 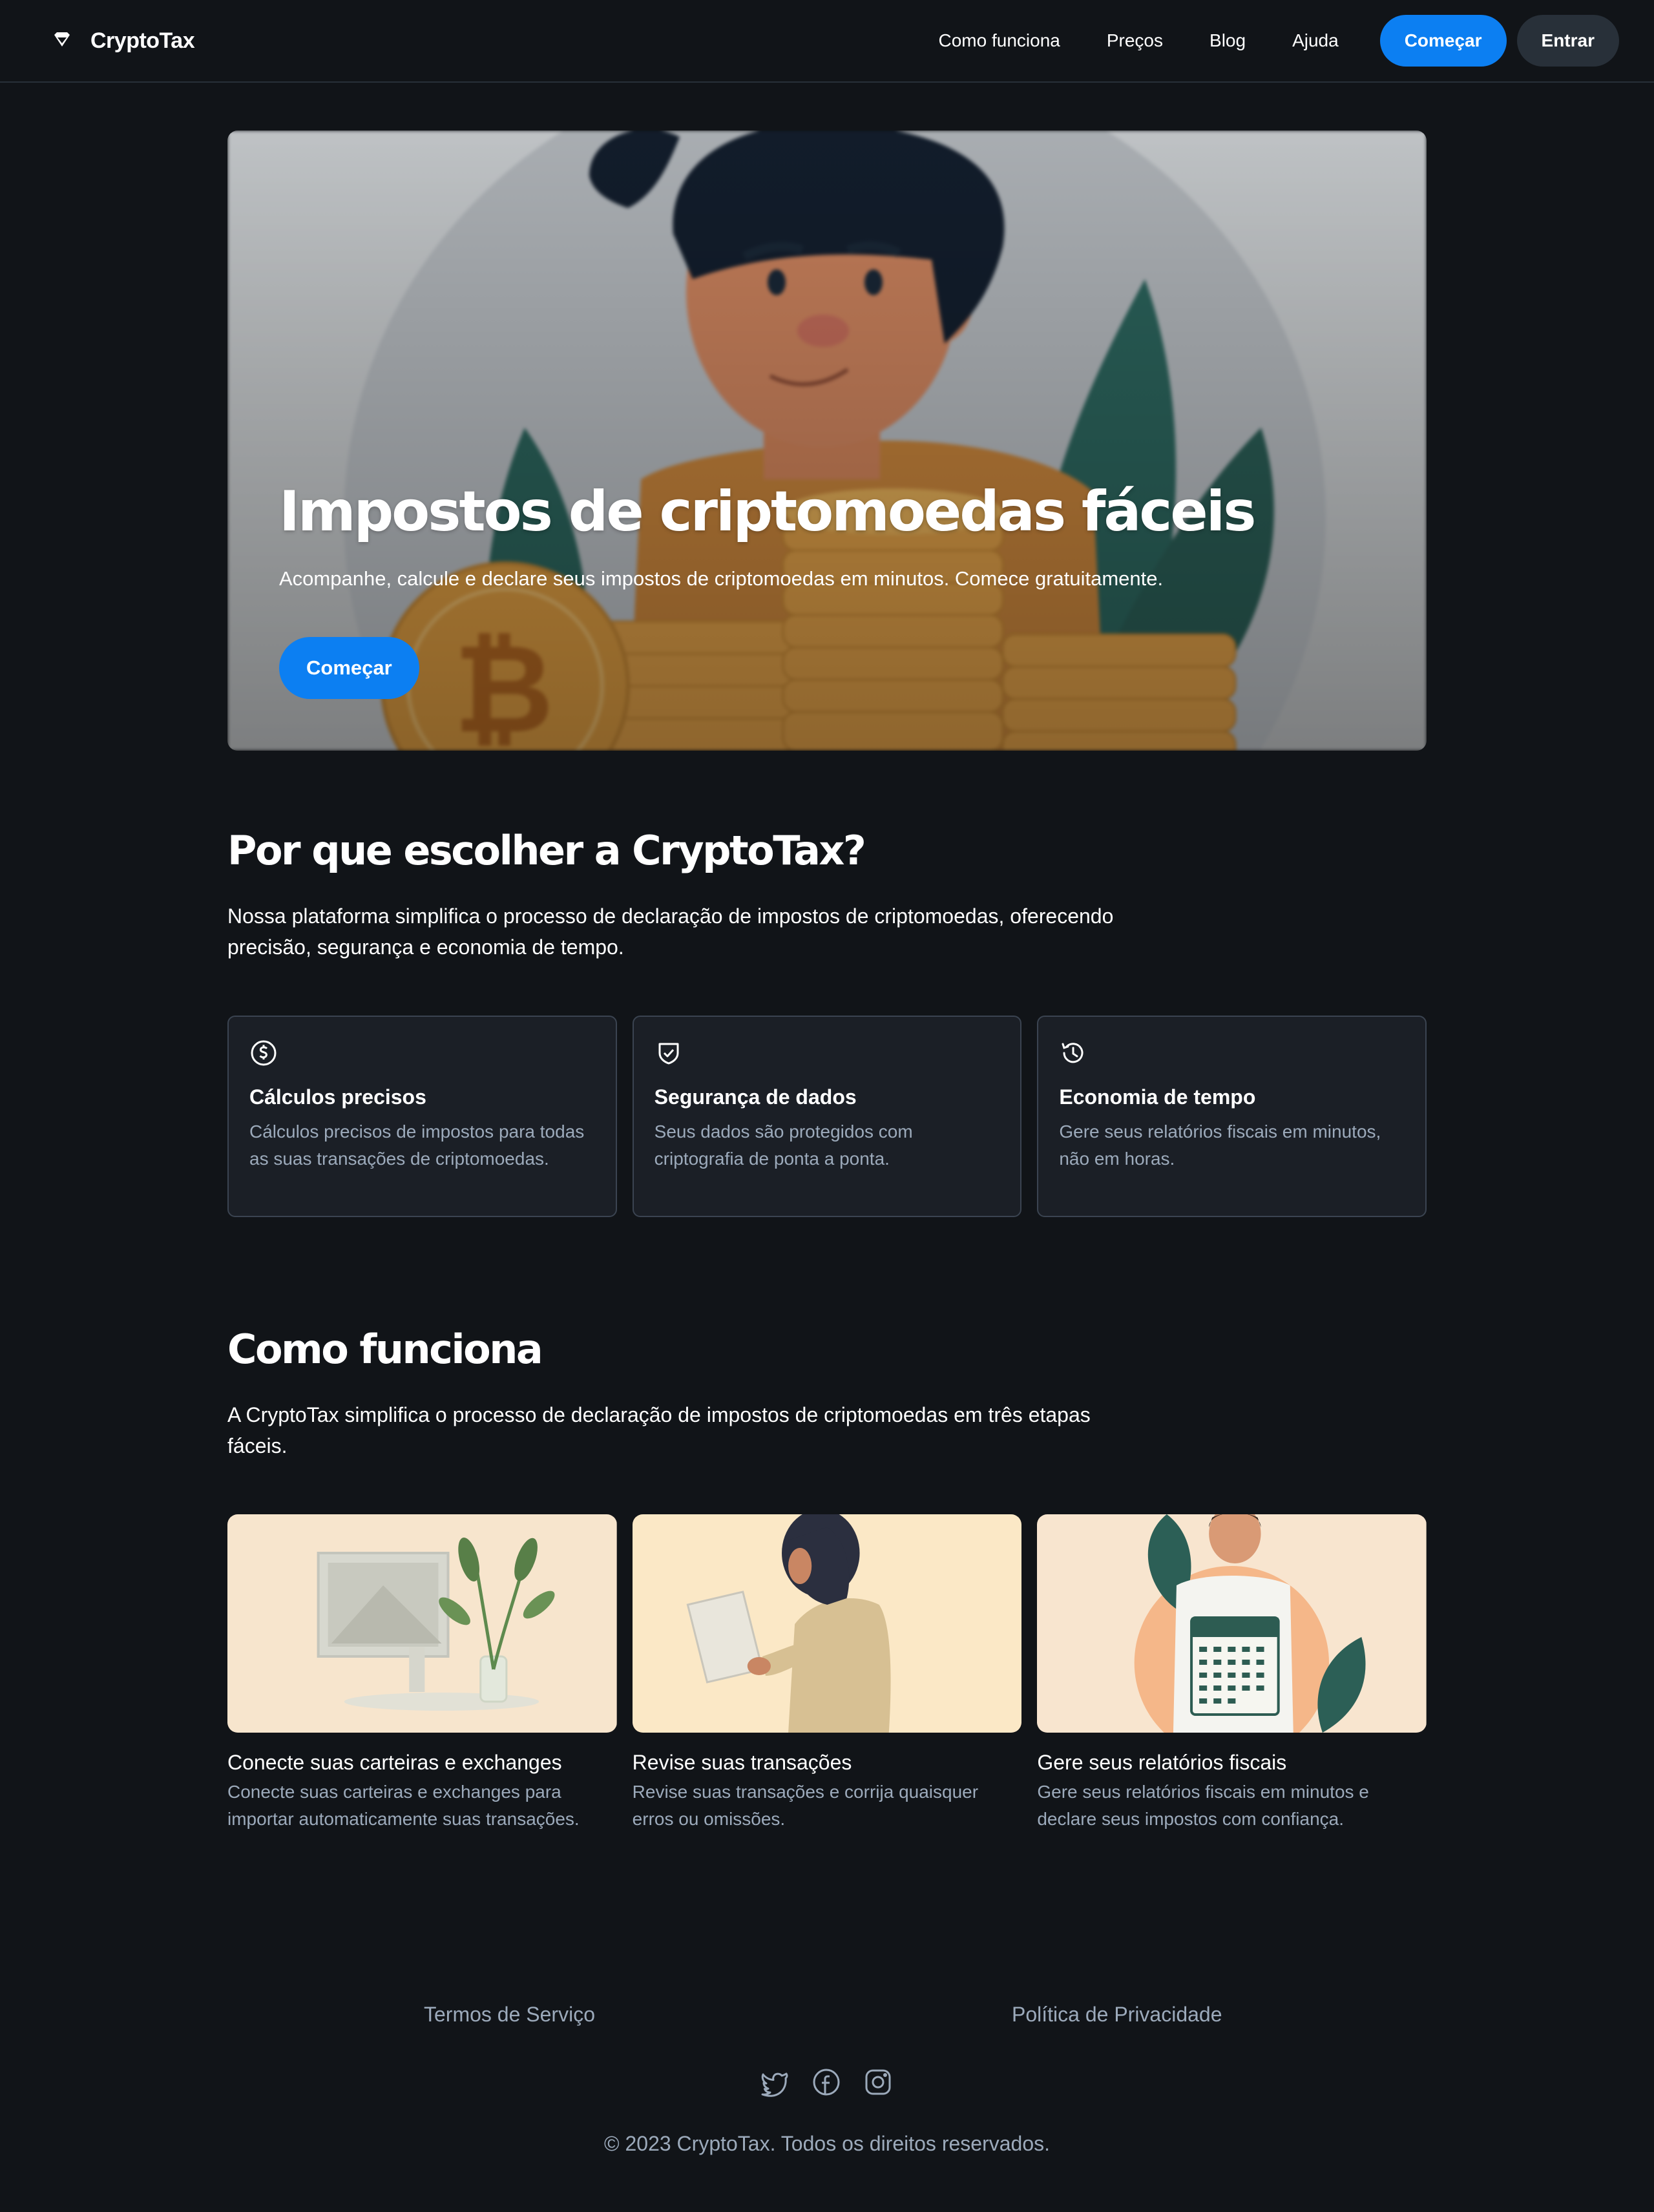 I want to click on step-title: Conecte suas carteiras e exchanges, so click(x=394, y=1763).